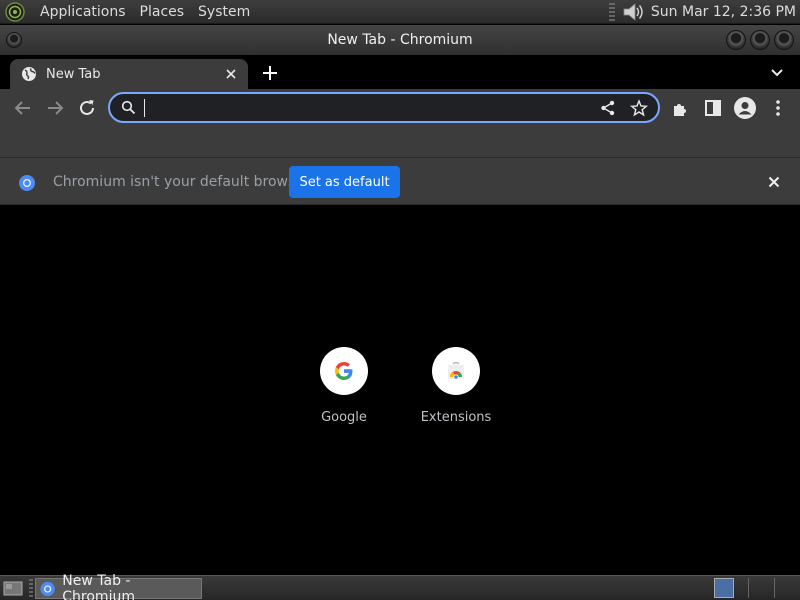  What do you see at coordinates (774, 182) in the screenshot?
I see `close-infobar-icon` at bounding box center [774, 182].